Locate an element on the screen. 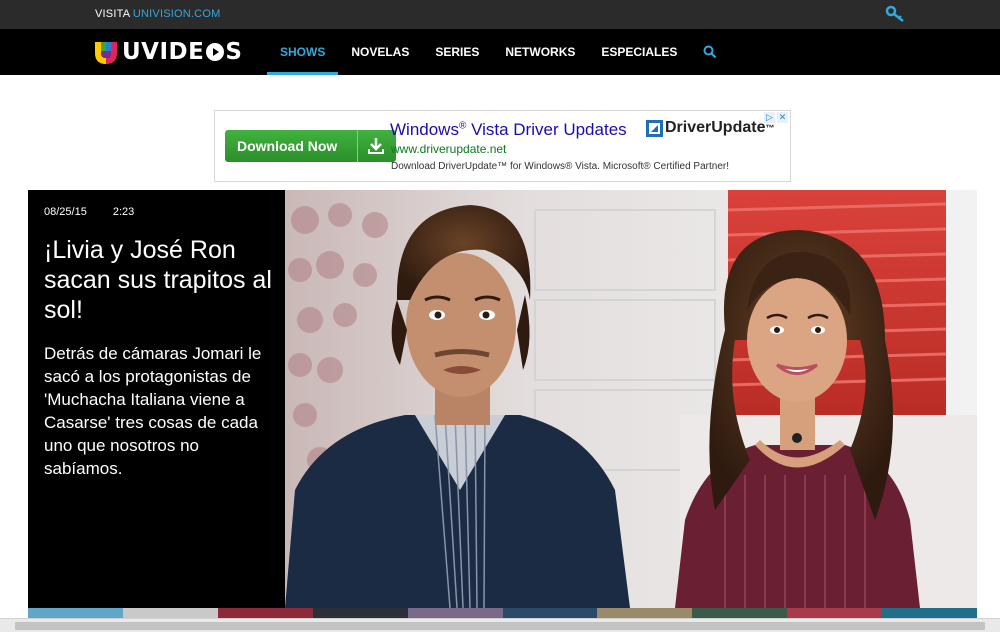 Image resolution: width=1000 pixels, height=632 pixels. scrollbar-thumb is located at coordinates (500, 626).